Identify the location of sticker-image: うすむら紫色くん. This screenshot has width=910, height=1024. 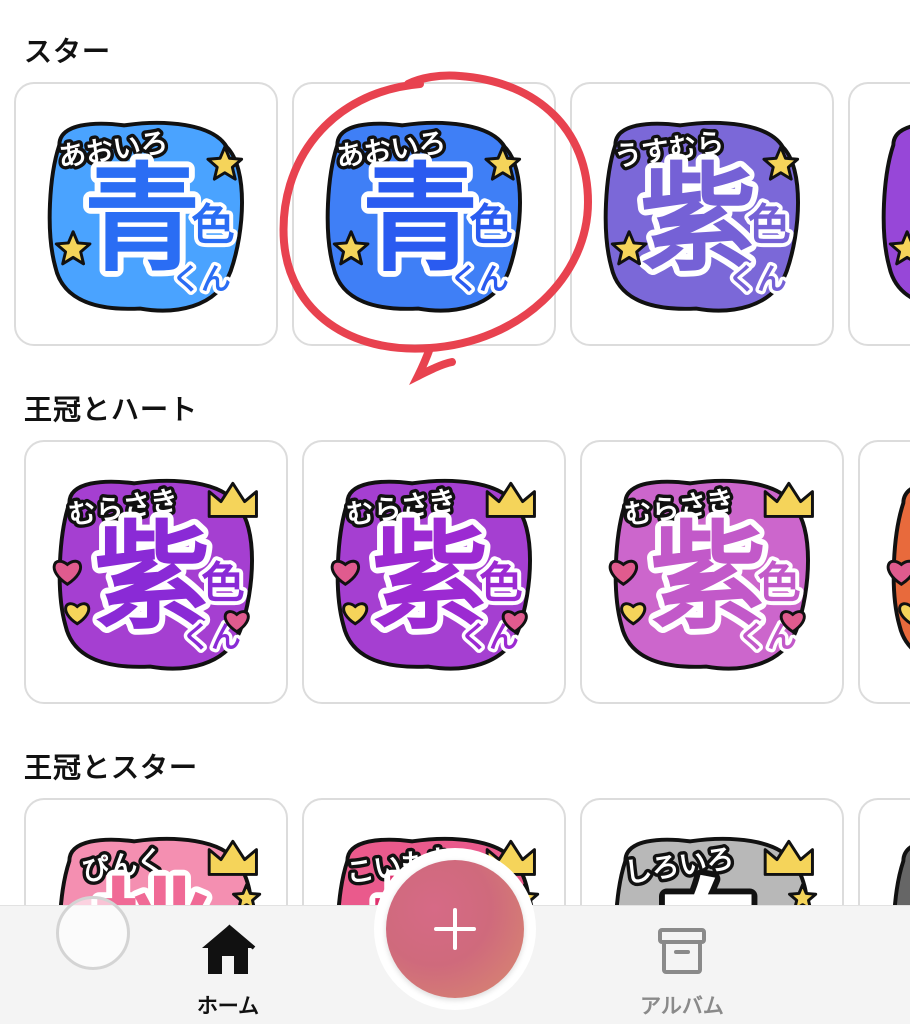
(701, 216).